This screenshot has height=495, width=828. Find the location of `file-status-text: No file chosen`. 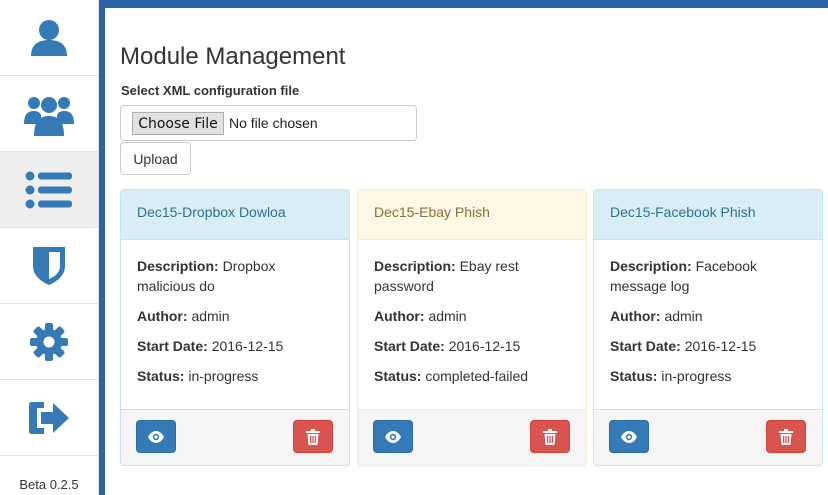

file-status-text: No file chosen is located at coordinates (273, 123).